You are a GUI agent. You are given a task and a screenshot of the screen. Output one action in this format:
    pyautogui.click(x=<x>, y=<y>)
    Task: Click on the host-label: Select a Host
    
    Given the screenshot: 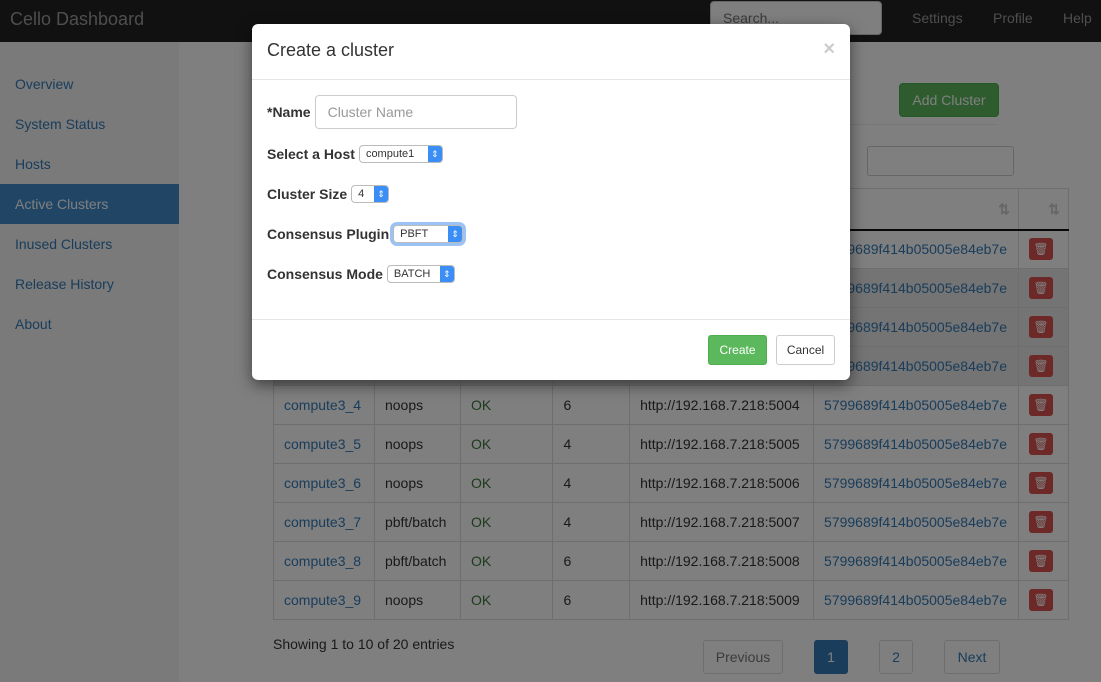 What is the action you would take?
    pyautogui.click(x=311, y=154)
    